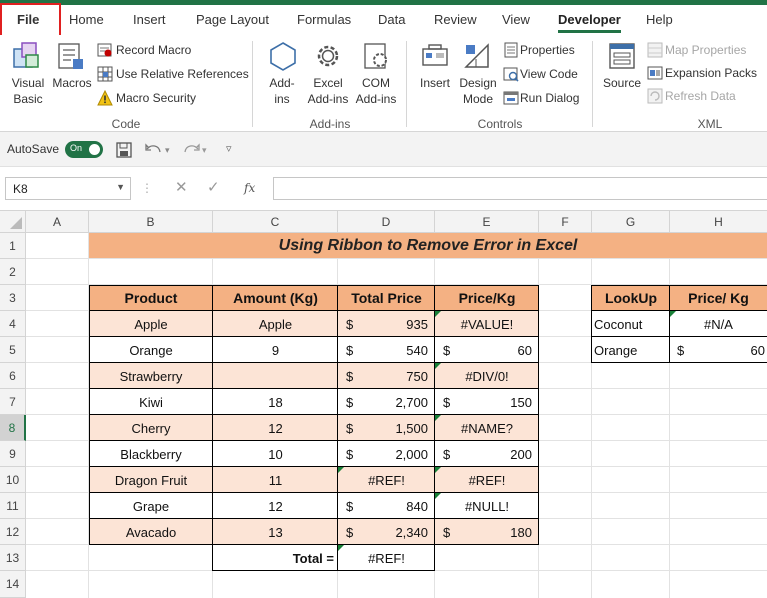 The height and width of the screenshot is (598, 767). Describe the element at coordinates (394, 532) in the screenshot. I see `total-cell: 2,340` at that location.